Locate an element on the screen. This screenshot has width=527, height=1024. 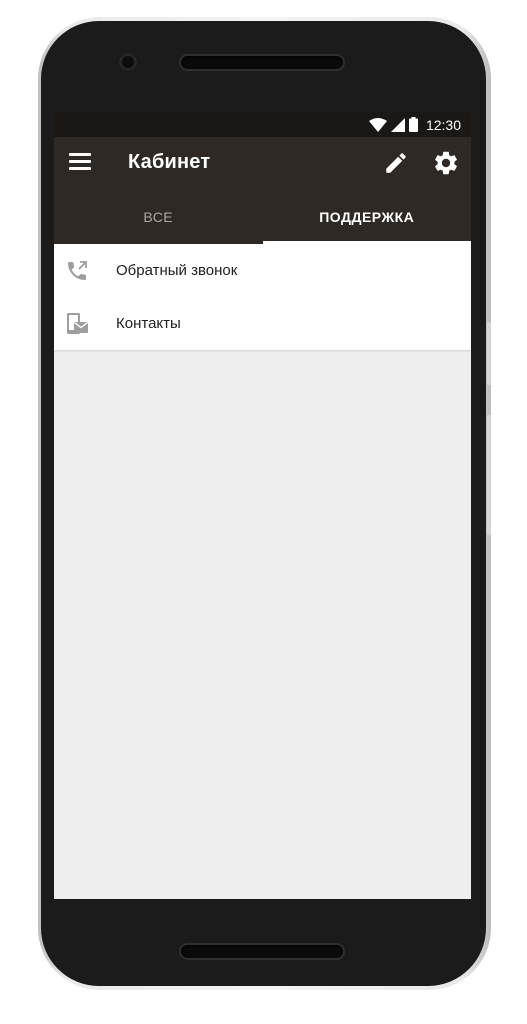
cell-signal-icon is located at coordinates (397, 124).